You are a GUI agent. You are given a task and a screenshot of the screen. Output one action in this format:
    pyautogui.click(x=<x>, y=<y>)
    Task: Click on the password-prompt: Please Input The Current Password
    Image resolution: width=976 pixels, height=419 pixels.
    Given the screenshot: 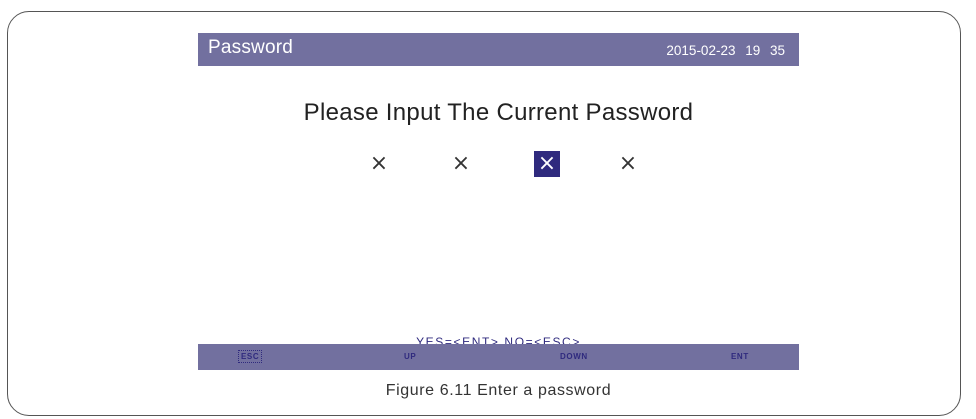 What is the action you would take?
    pyautogui.click(x=498, y=112)
    